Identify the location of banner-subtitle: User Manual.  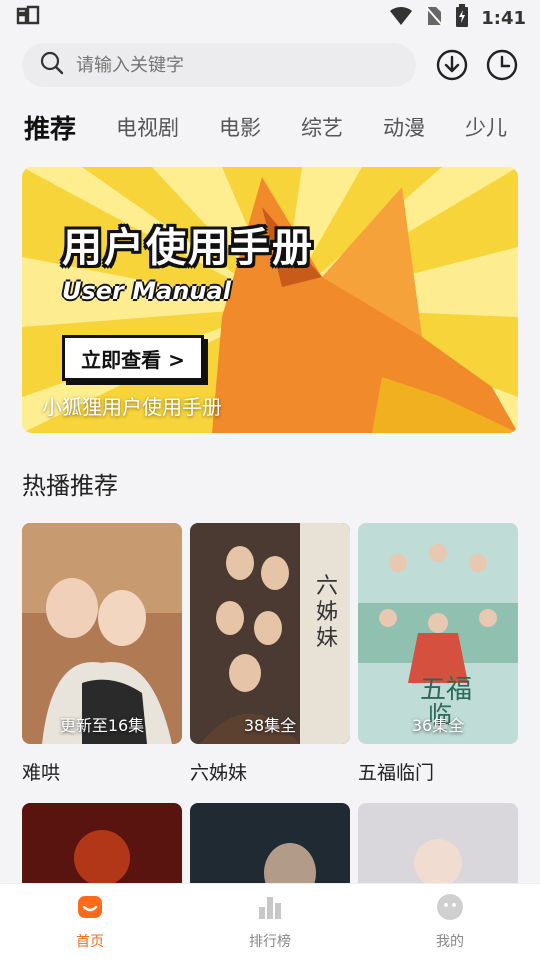
(146, 291).